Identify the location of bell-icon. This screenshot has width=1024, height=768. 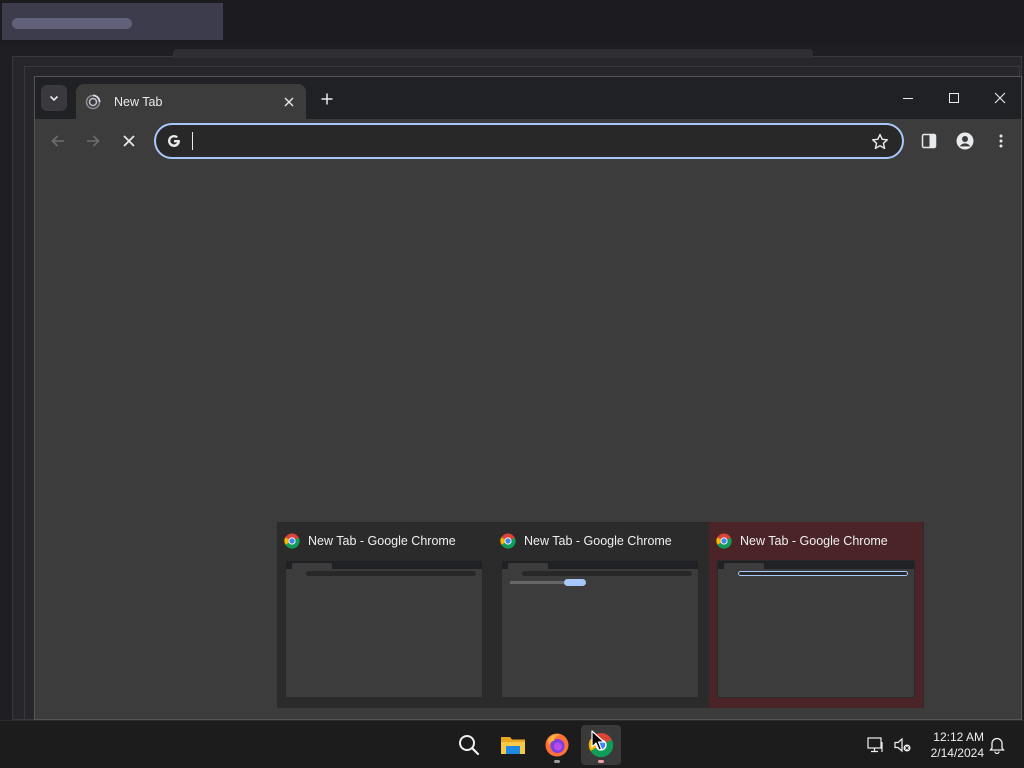
(997, 745).